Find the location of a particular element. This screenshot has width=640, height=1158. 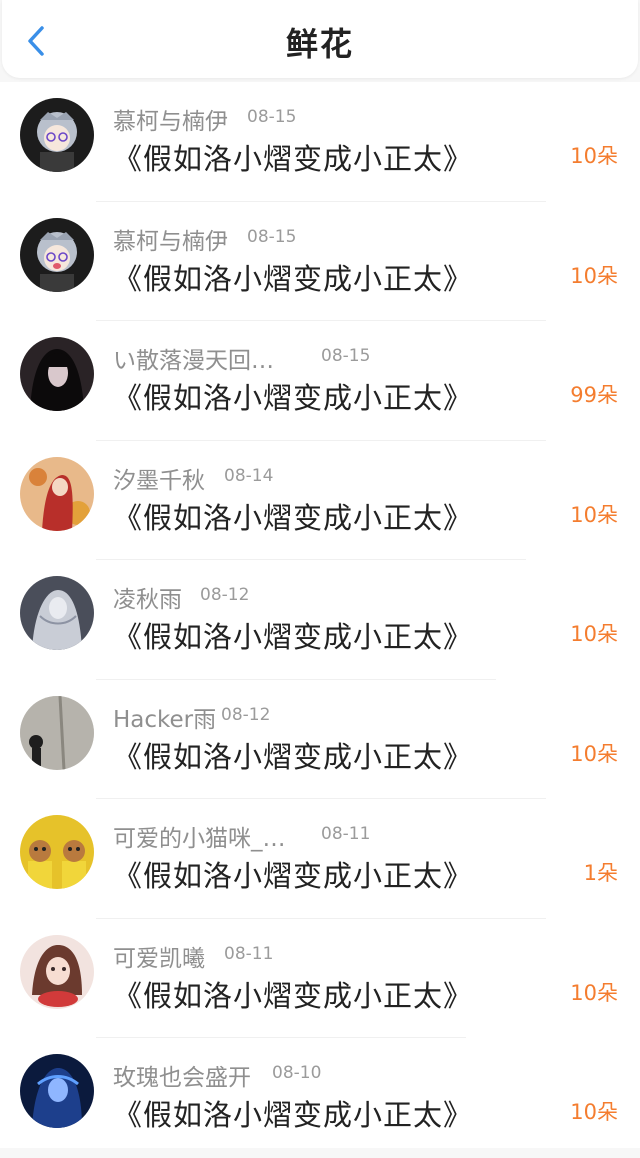

user-name: 凌秋雨 is located at coordinates (147, 600).